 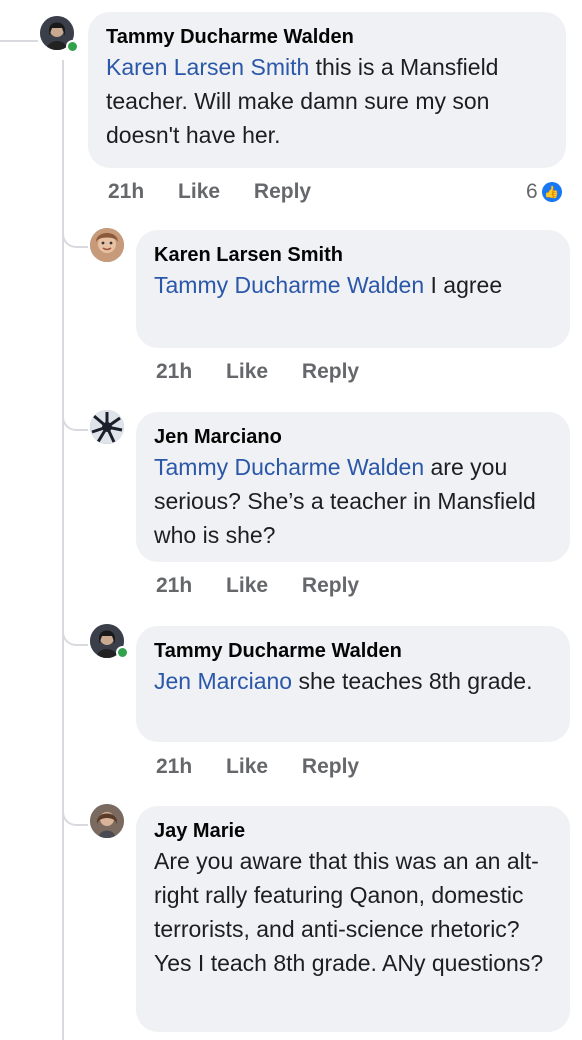 I want to click on like-icon: 👍, so click(x=551, y=192).